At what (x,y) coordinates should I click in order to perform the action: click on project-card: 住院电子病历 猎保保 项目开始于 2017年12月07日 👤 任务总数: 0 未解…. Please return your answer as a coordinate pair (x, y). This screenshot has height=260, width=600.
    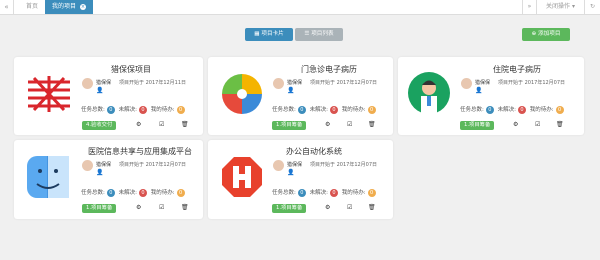
    Looking at the image, I should click on (491, 96).